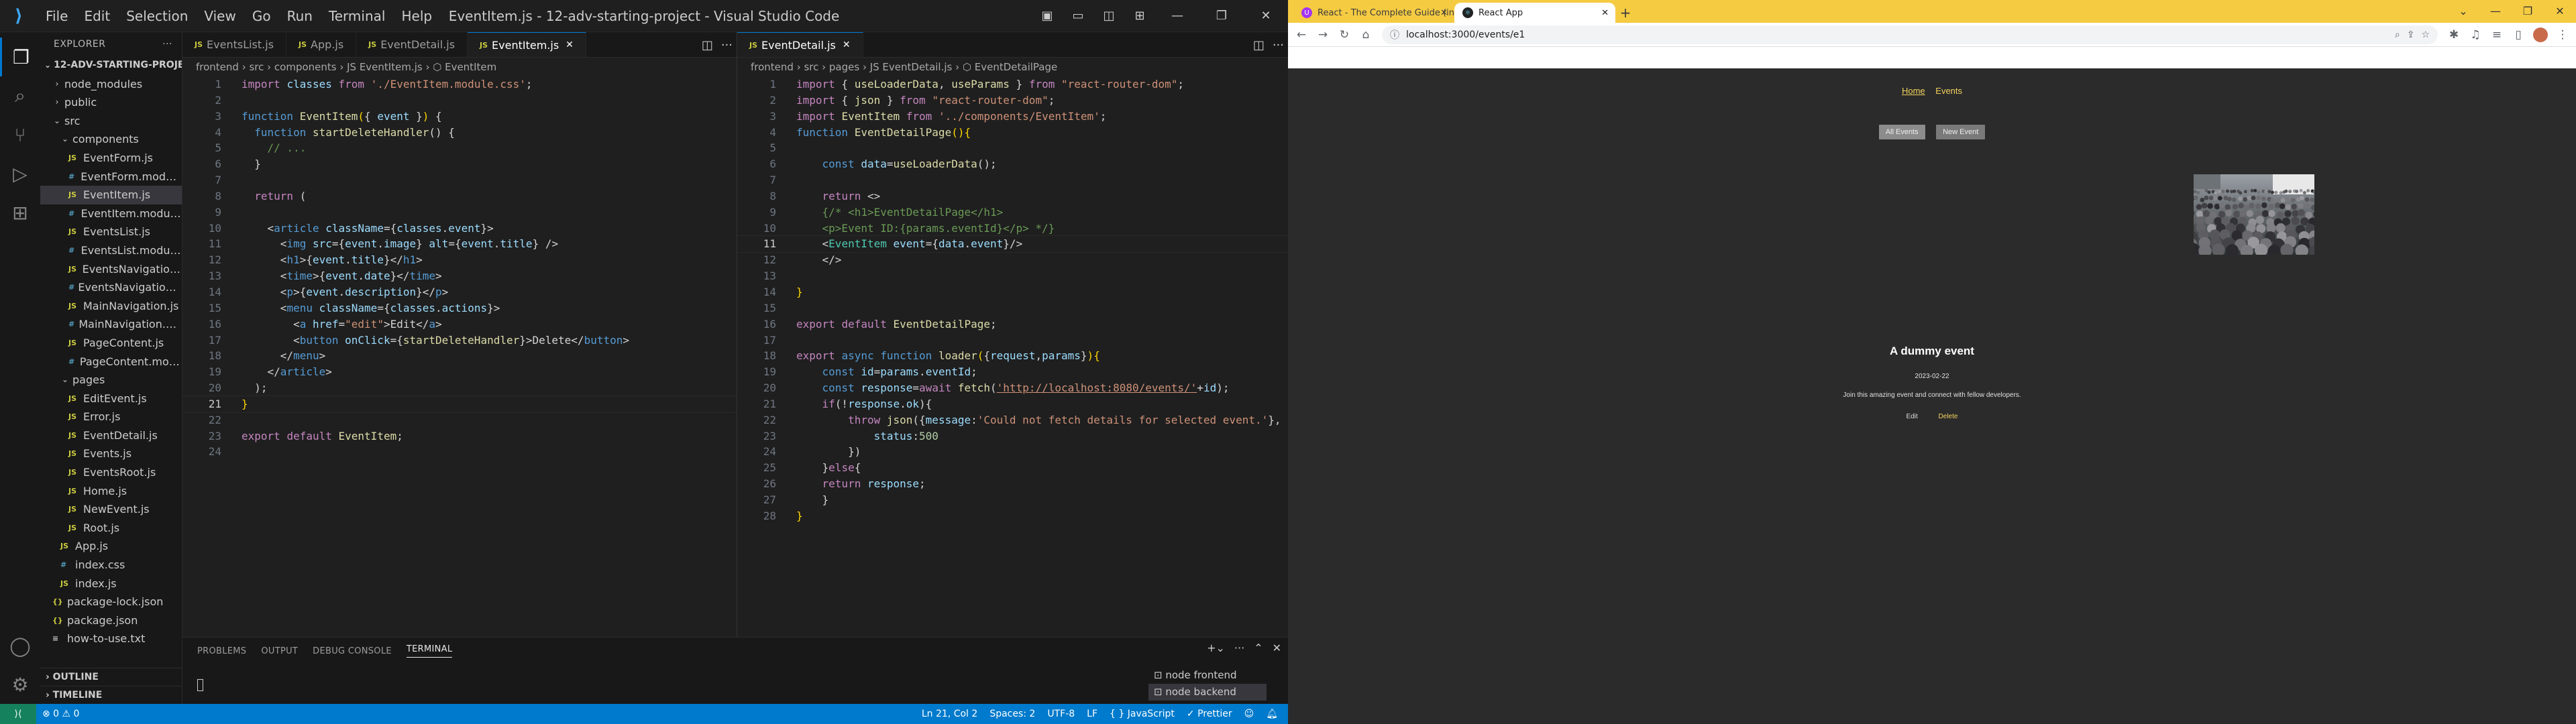  I want to click on source-control-icon: ⑂, so click(20, 134).